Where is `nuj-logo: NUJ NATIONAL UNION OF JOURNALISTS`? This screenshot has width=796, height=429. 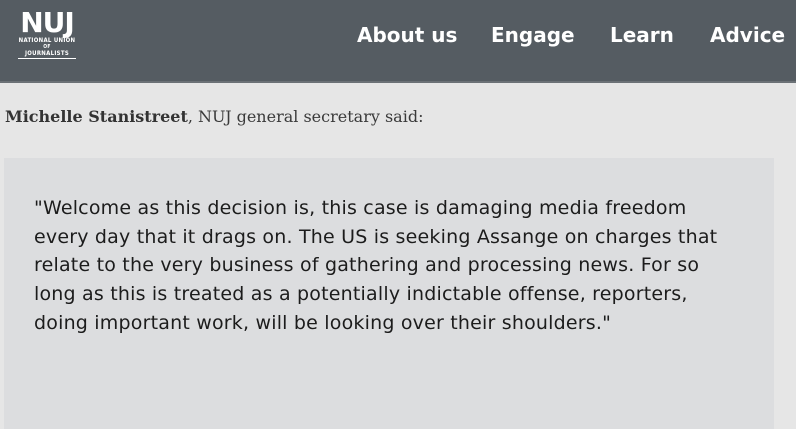 nuj-logo: NUJ NATIONAL UNION OF JOURNALISTS is located at coordinates (47, 38).